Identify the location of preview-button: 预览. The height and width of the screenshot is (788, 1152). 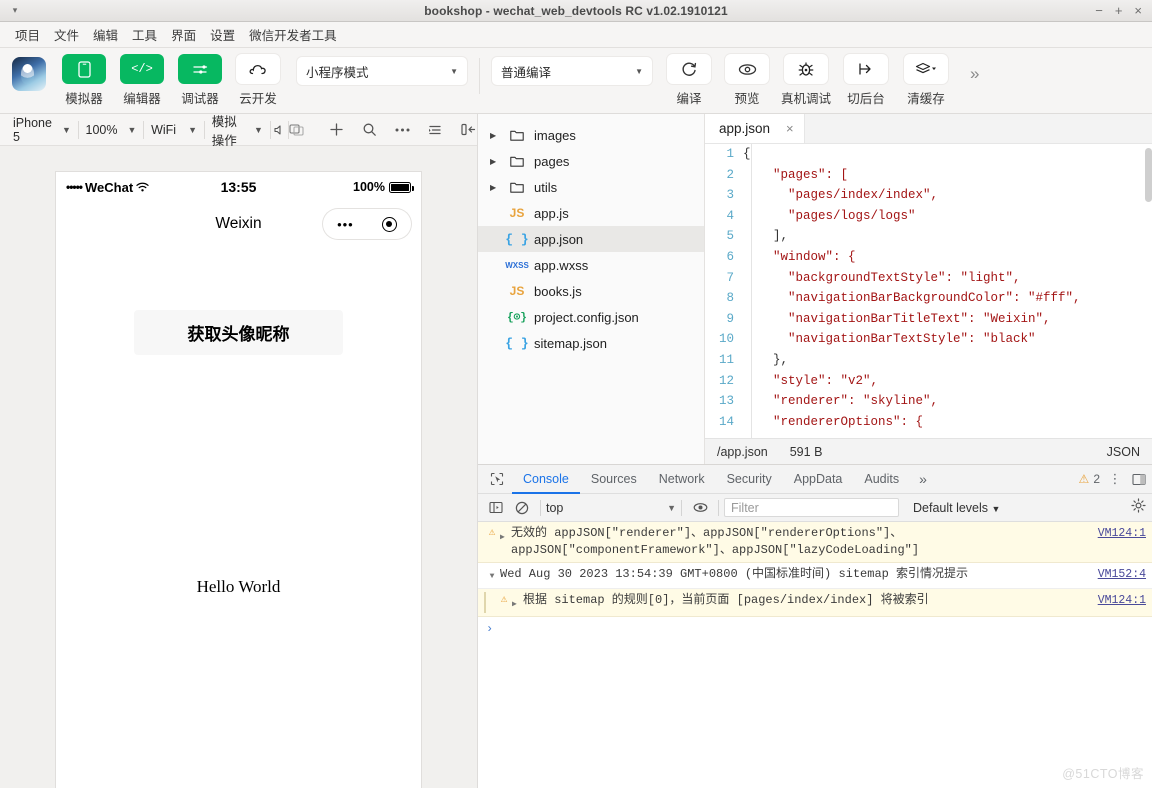
(747, 80).